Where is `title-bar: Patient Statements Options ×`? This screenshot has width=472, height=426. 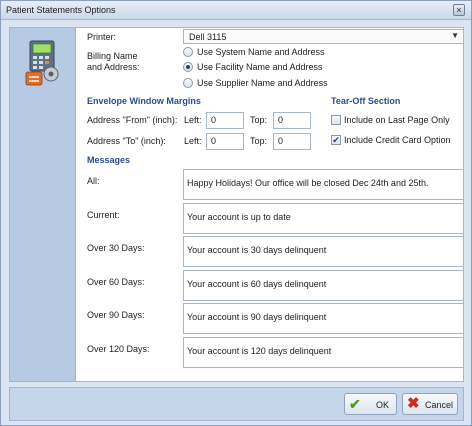
title-bar: Patient Statements Options × is located at coordinates (236, 10).